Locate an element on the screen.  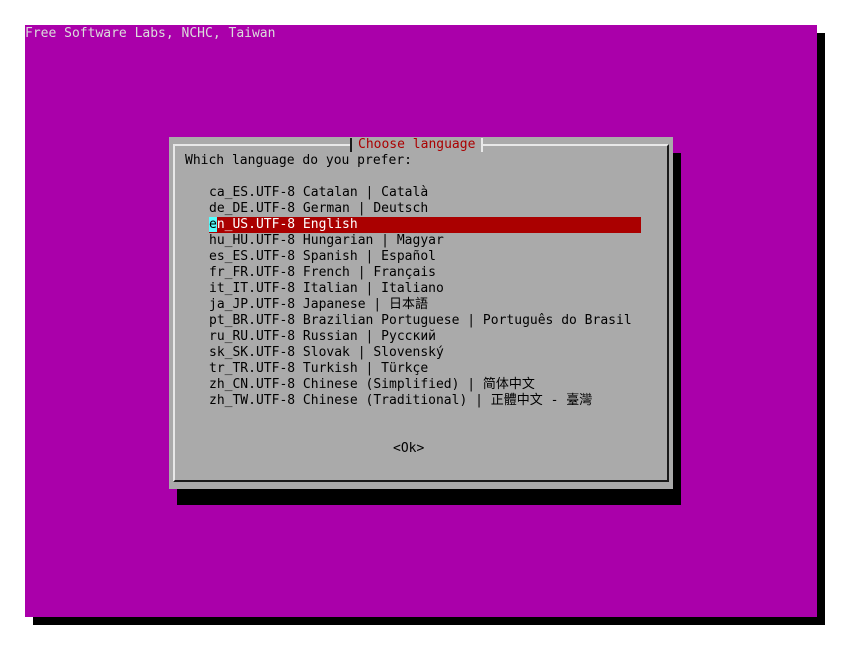
language-item-hu-hu: hu_HU.UTF-8 Hungarian | Magyar is located at coordinates (425, 241).